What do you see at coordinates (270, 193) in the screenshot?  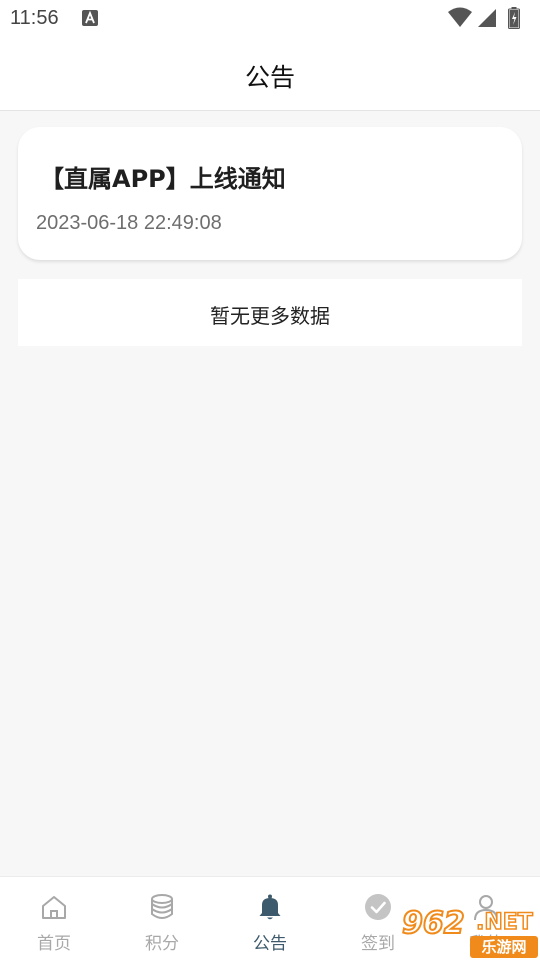 I see `notice-card: 【直属APP】上线通知 2023-06-18 22:49:08` at bounding box center [270, 193].